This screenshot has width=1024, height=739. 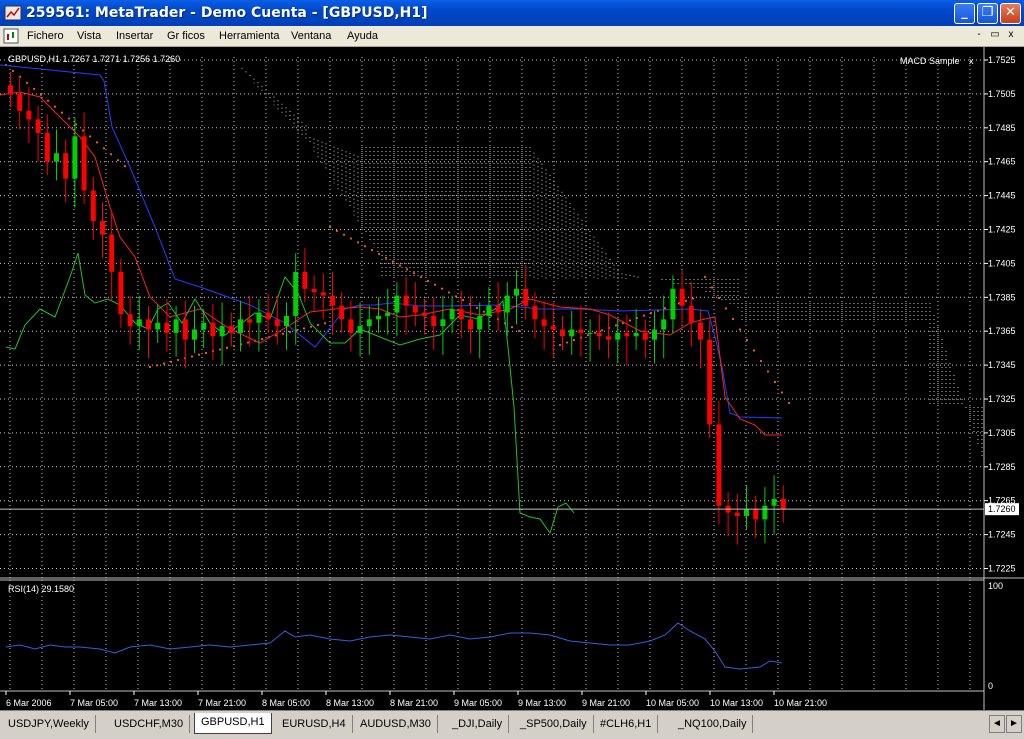 What do you see at coordinates (41, 589) in the screenshot?
I see `rsi-label: RSI(14) 29.1580` at bounding box center [41, 589].